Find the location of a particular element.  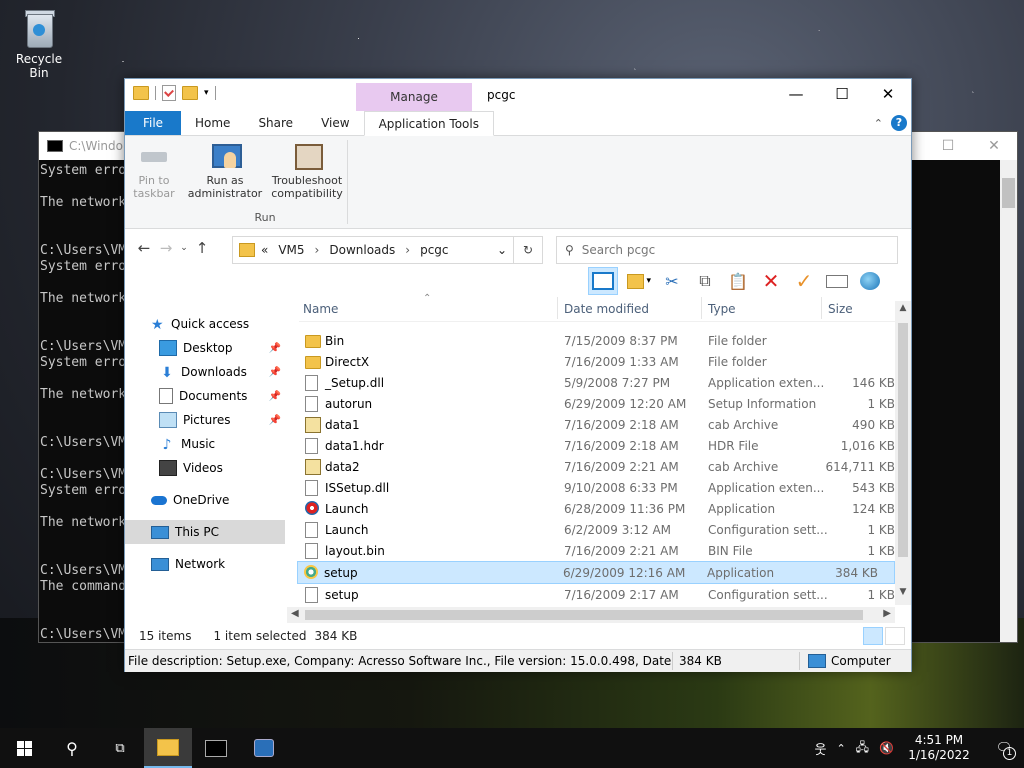

tab-home: Home is located at coordinates (212, 123).